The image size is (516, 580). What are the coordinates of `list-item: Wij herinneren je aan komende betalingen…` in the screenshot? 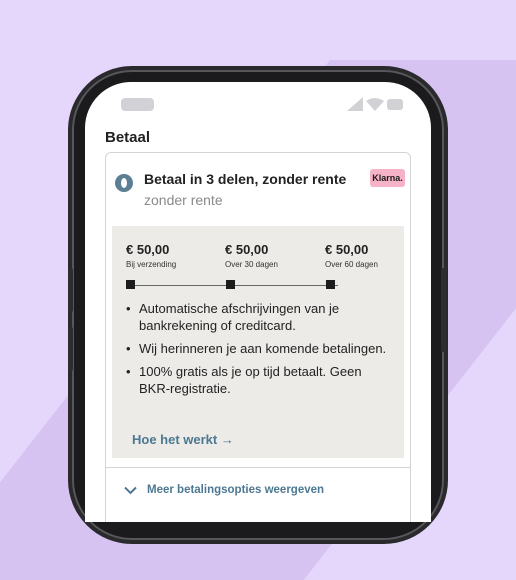 It's located at (258, 348).